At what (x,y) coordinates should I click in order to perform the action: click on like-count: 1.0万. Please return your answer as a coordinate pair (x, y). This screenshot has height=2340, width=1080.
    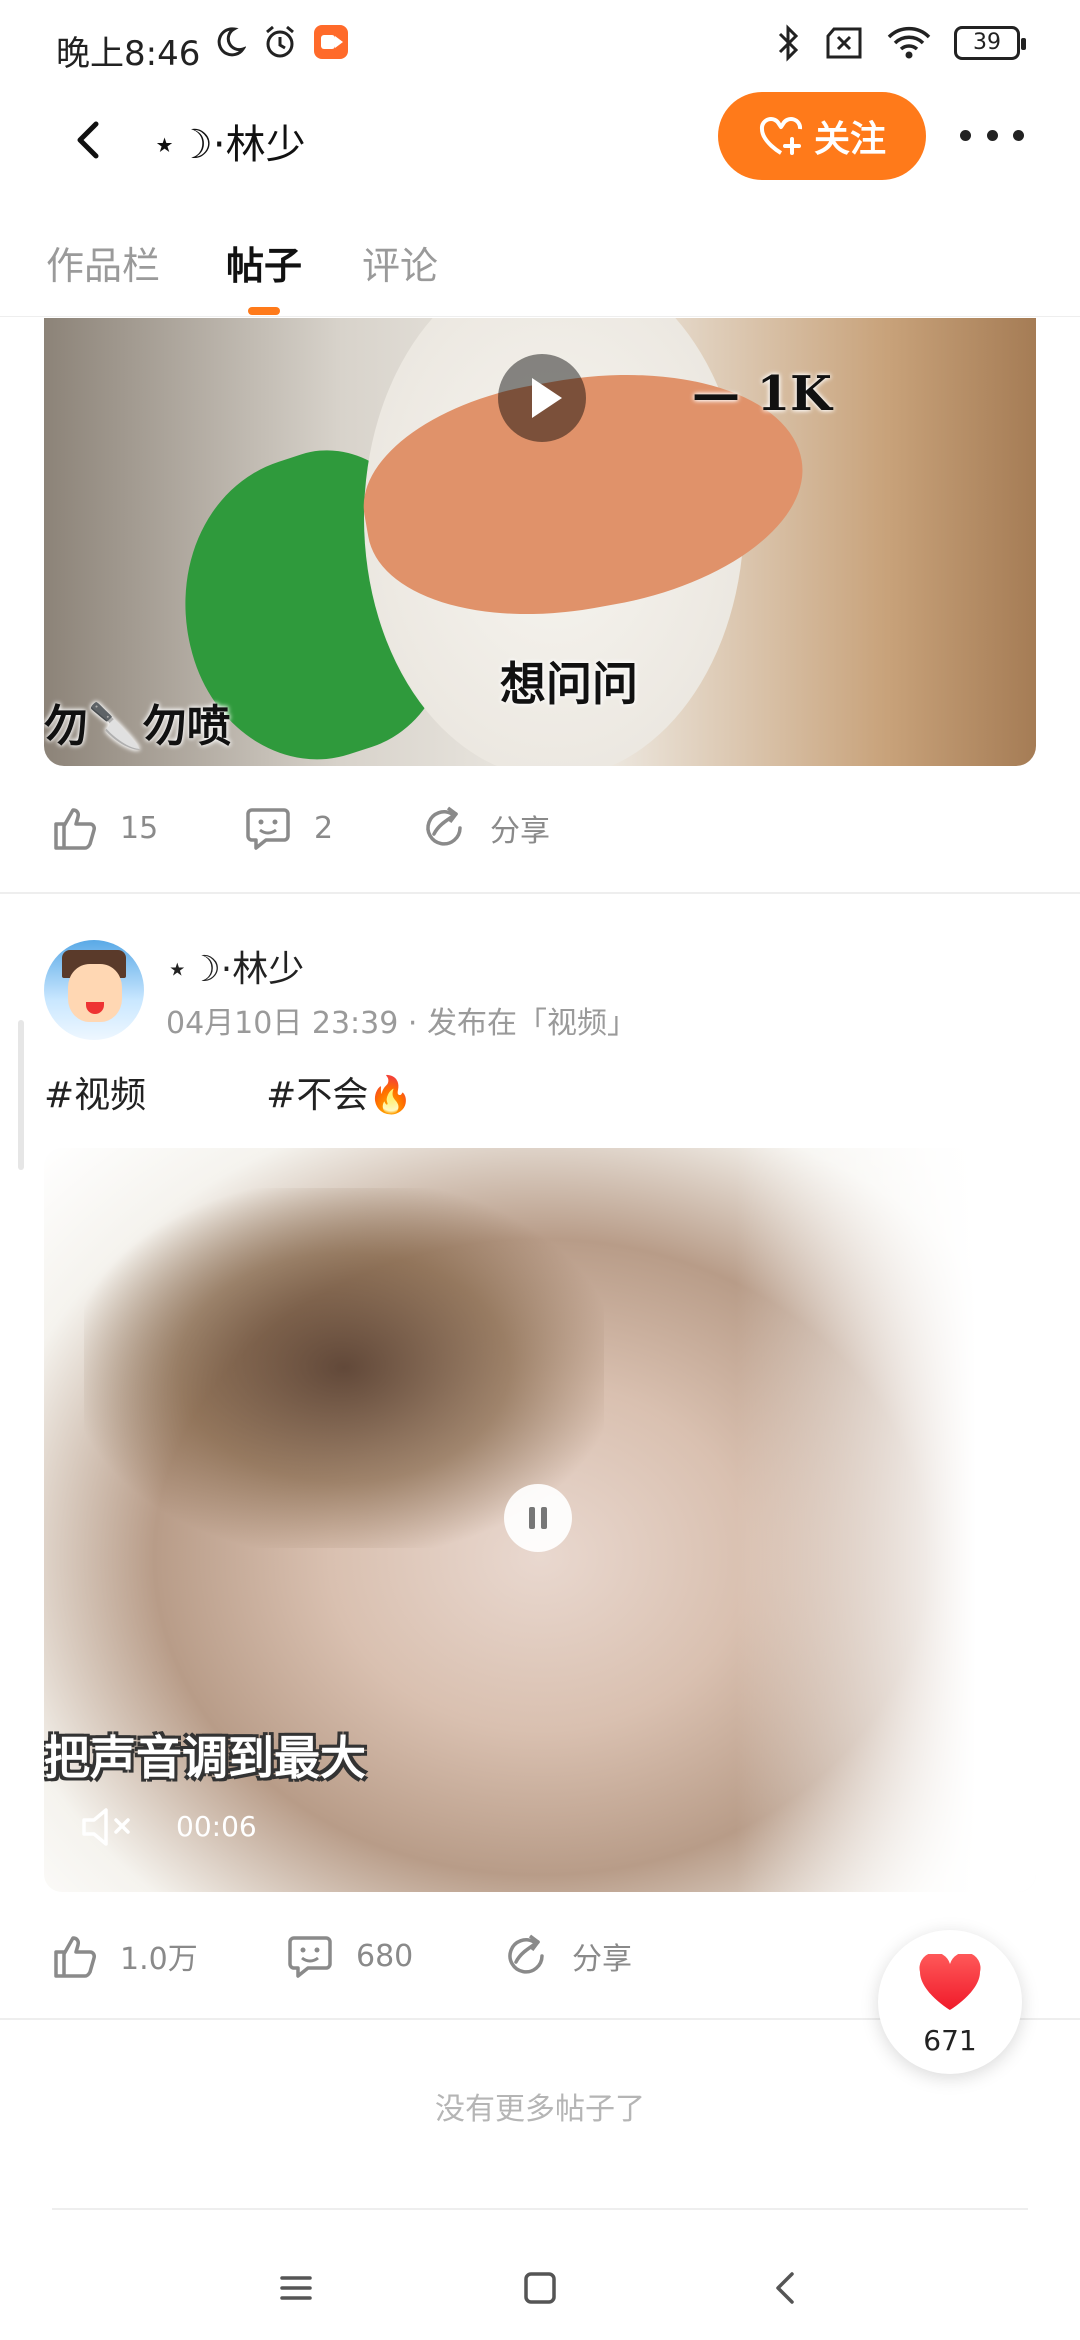
    Looking at the image, I should click on (159, 1959).